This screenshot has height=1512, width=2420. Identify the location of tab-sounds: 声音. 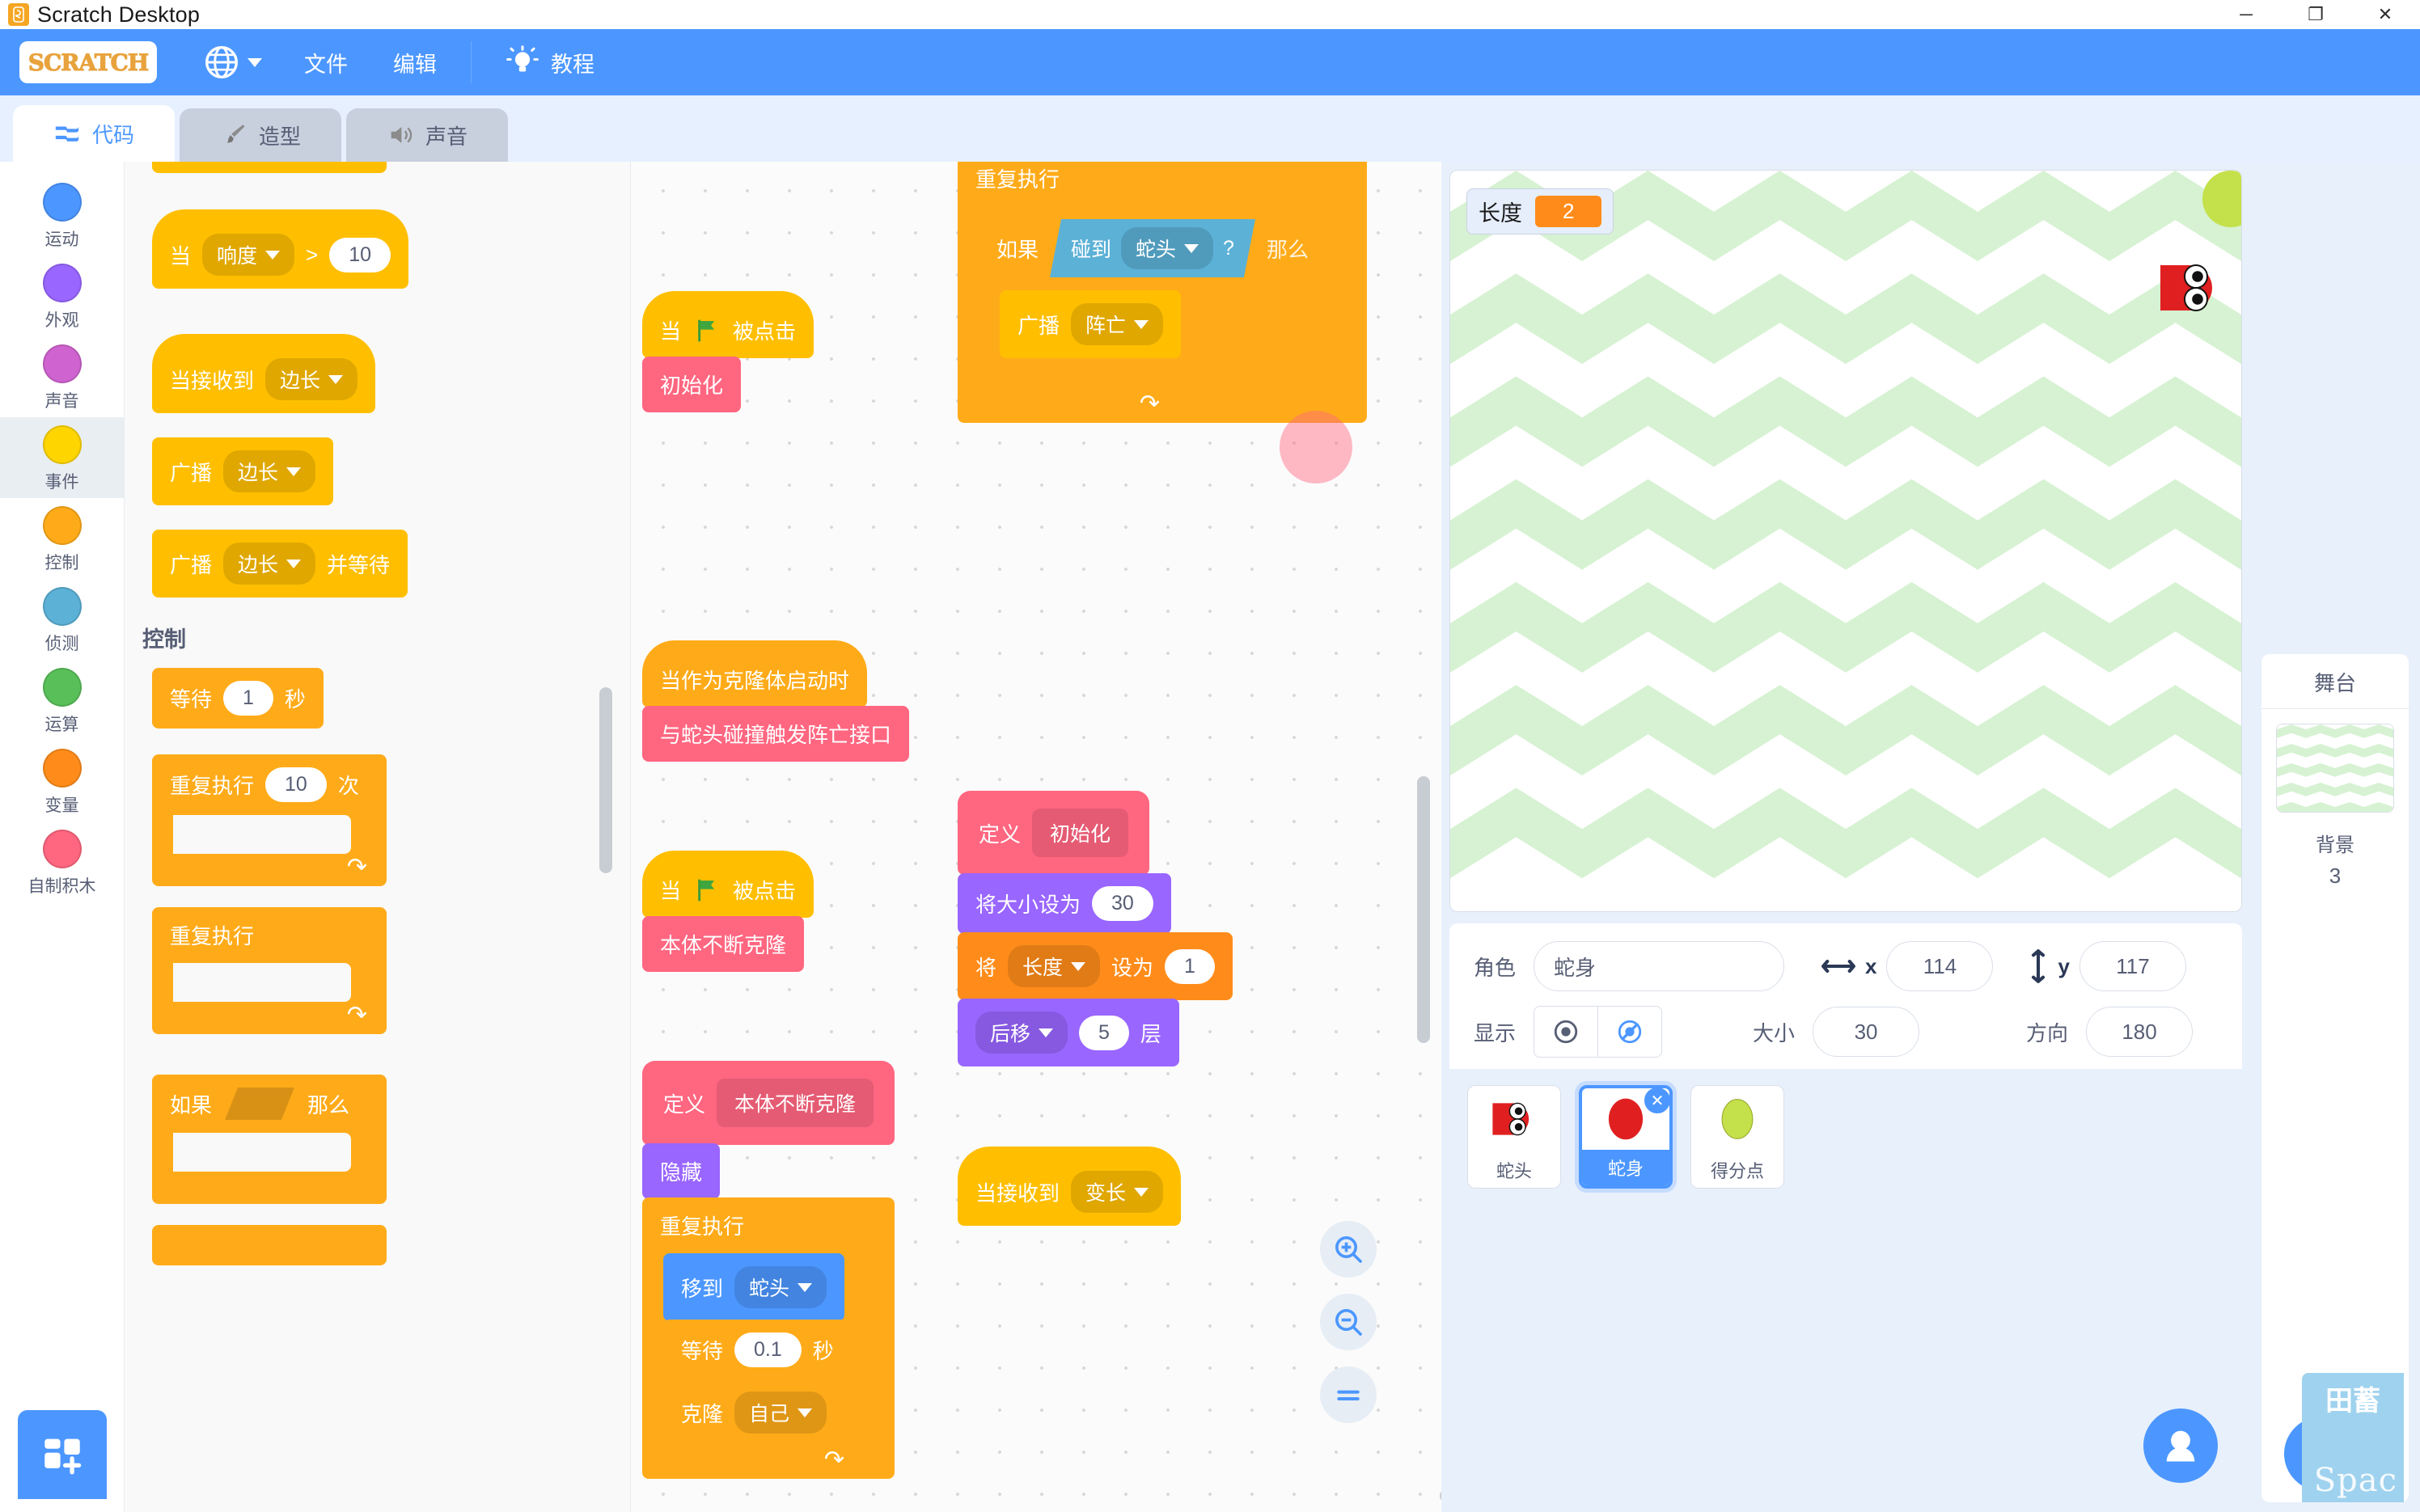
(427, 135).